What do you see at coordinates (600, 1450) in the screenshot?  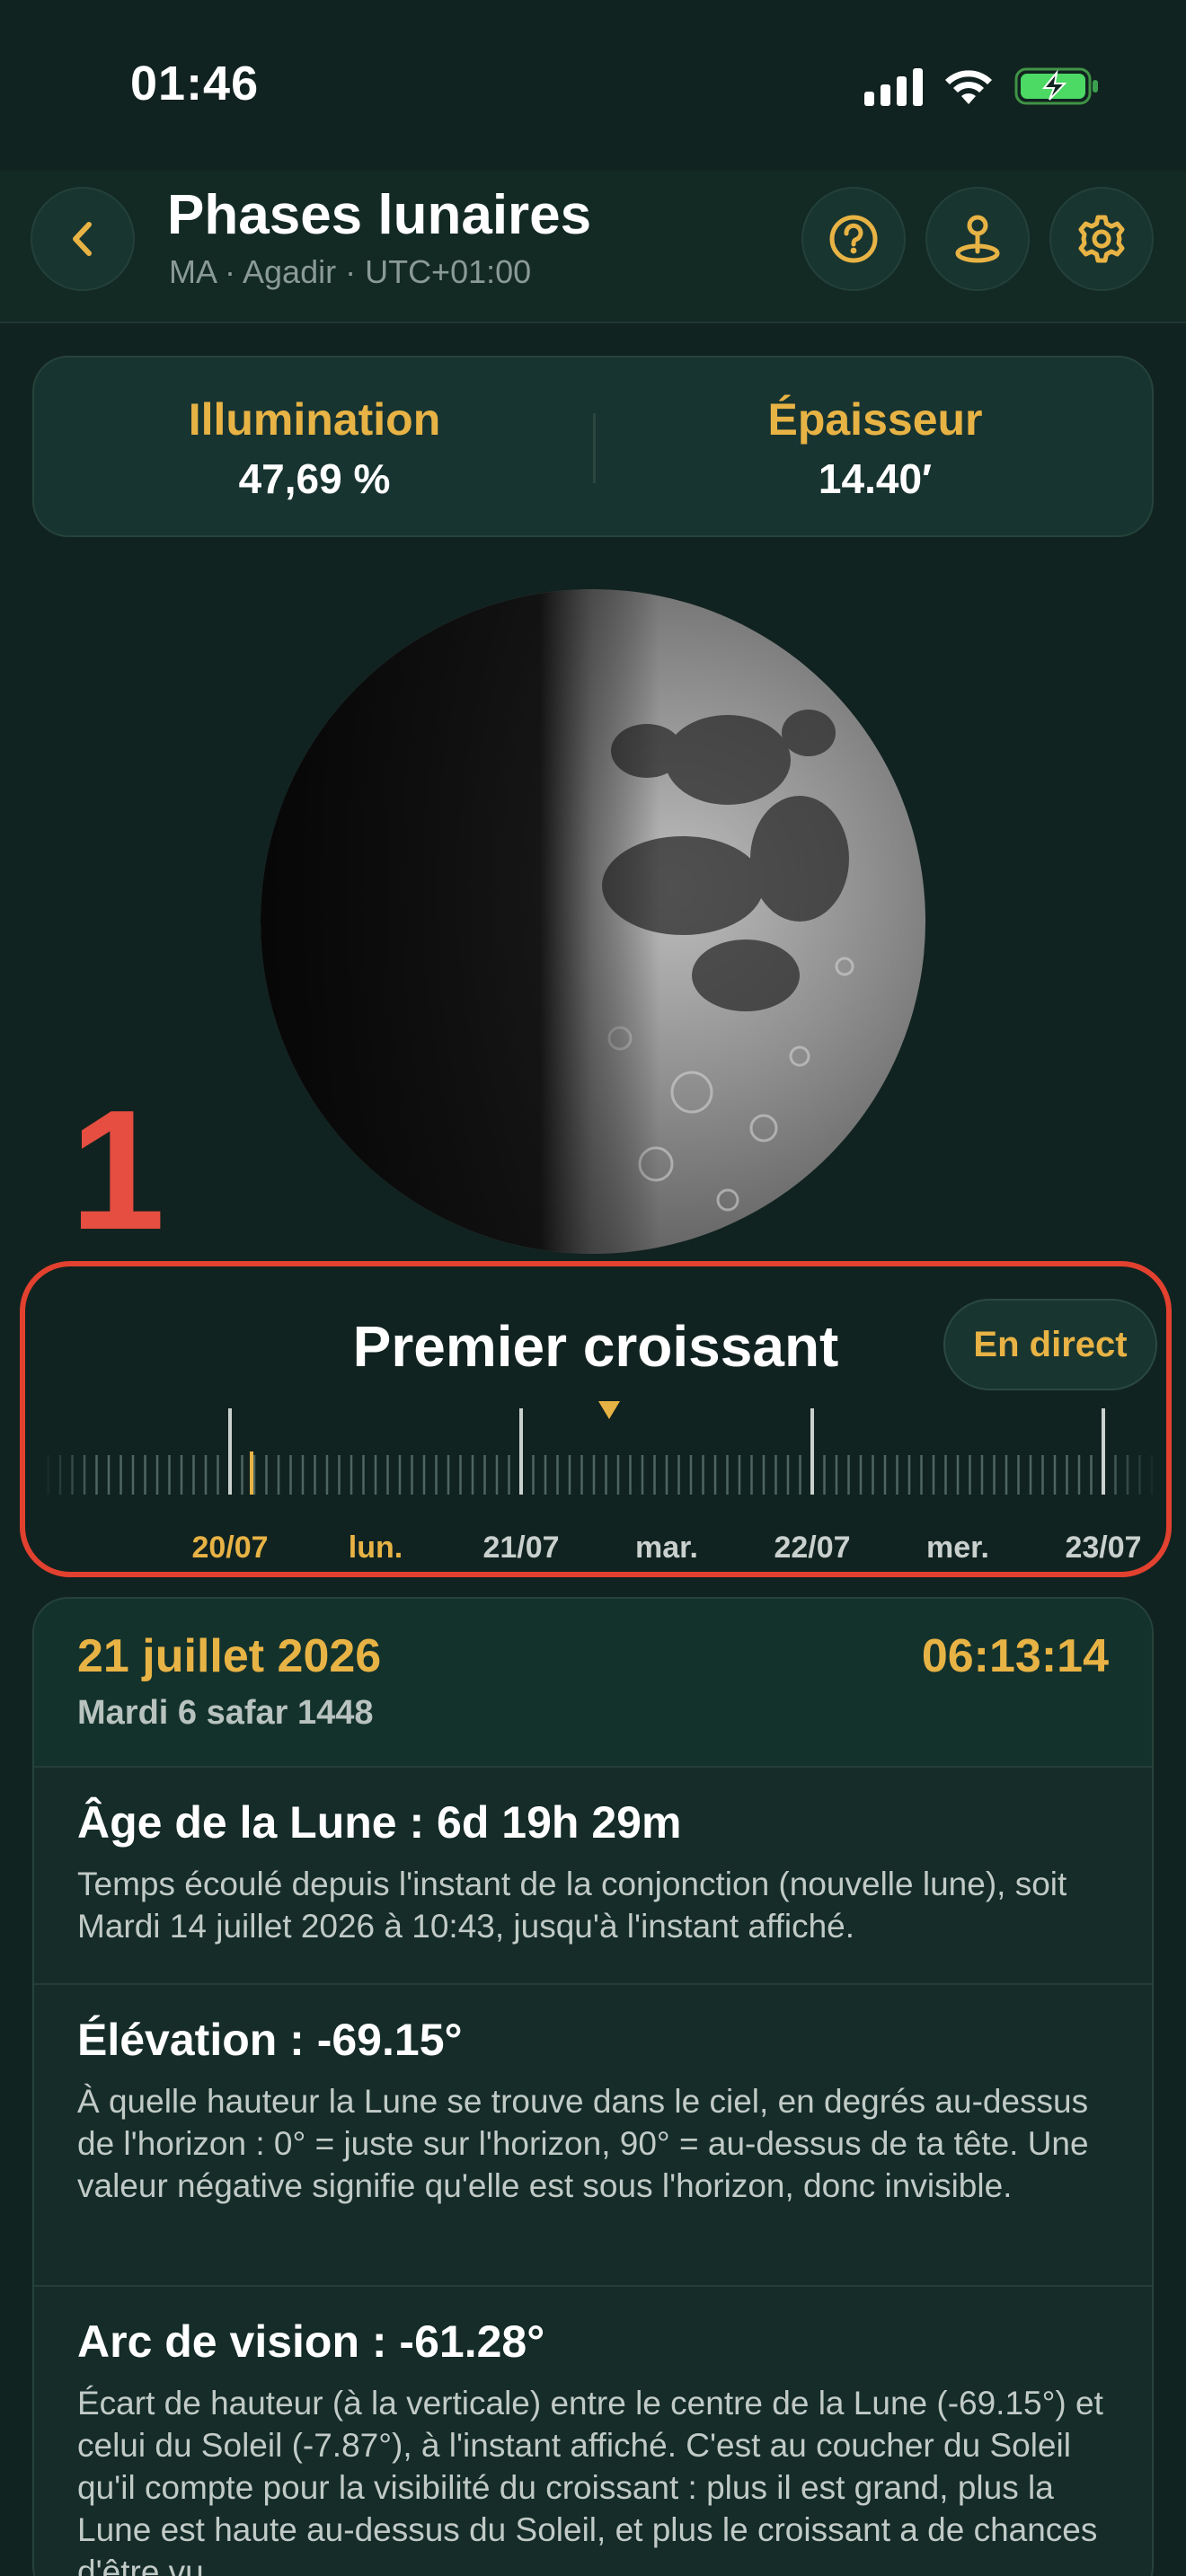 I see `ruler-ticks` at bounding box center [600, 1450].